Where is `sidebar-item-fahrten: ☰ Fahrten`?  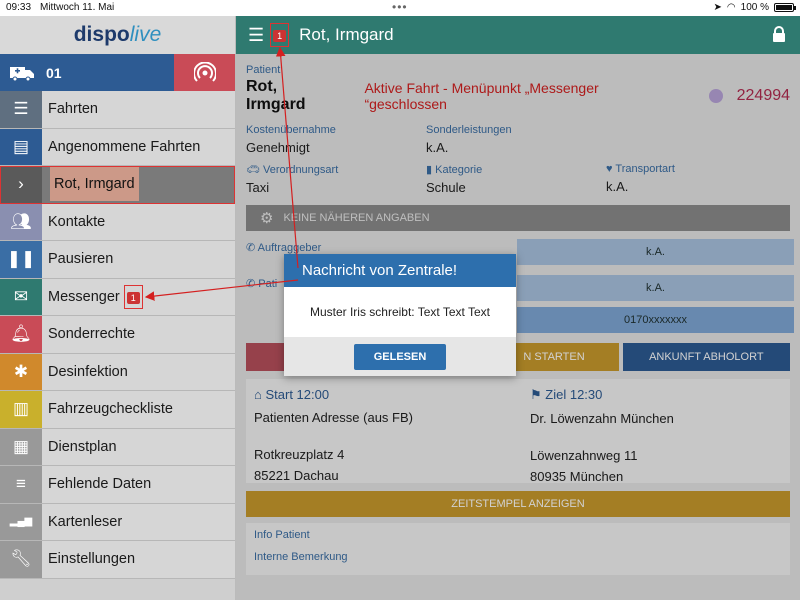 sidebar-item-fahrten: ☰ Fahrten is located at coordinates (117, 110).